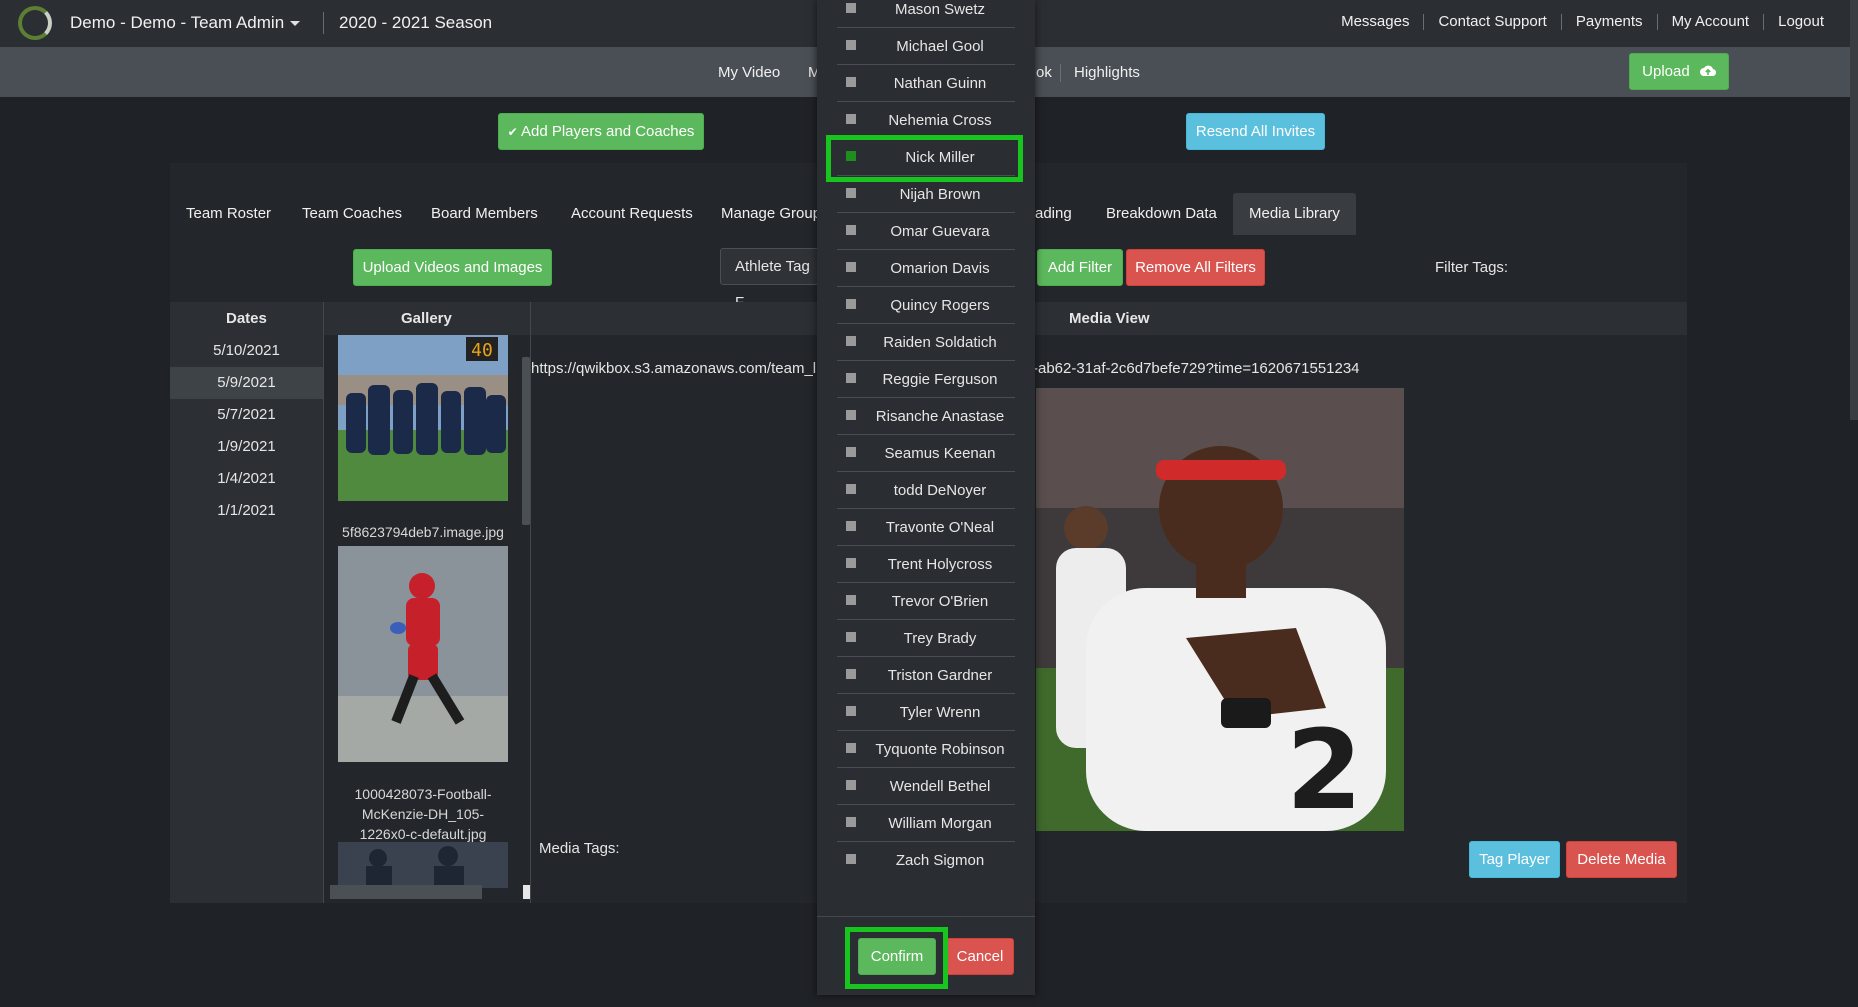 The height and width of the screenshot is (1007, 1858). What do you see at coordinates (926, 84) in the screenshot?
I see `player-option: Nathan Guinn` at bounding box center [926, 84].